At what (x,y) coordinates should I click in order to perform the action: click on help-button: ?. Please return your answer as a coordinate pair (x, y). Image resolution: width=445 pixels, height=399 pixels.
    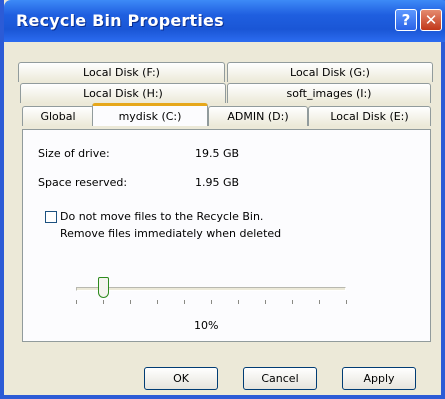
    Looking at the image, I should click on (406, 20).